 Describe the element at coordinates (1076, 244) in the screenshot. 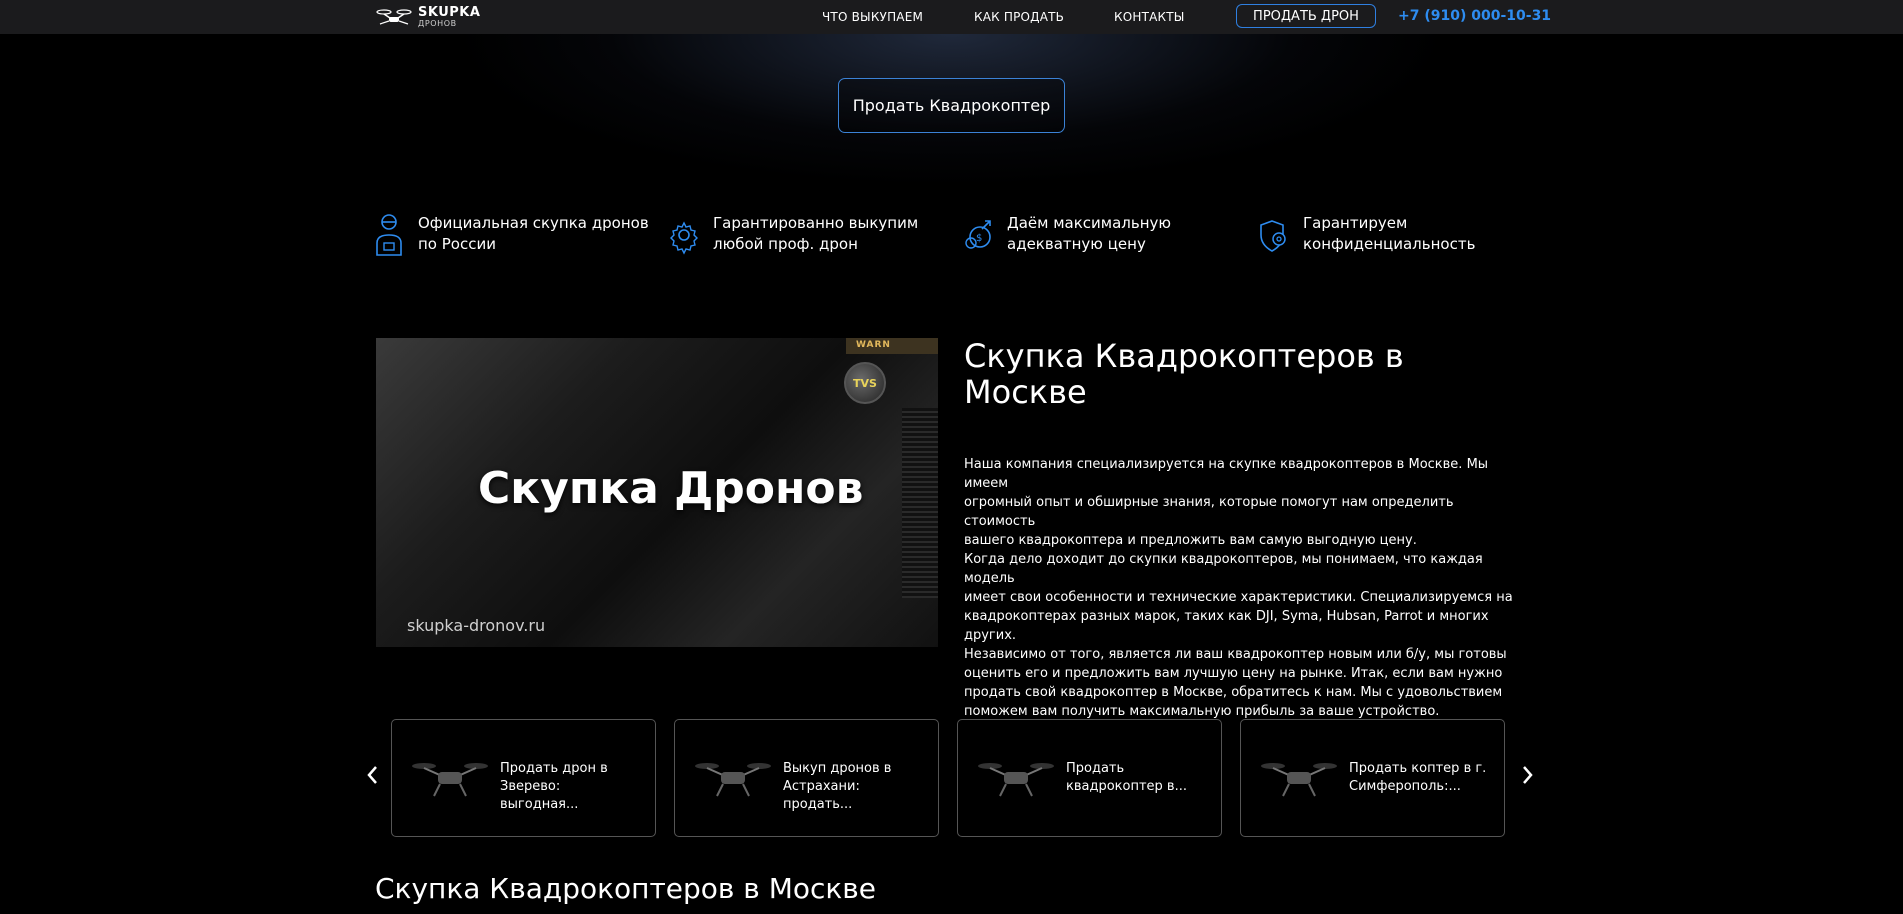

I see `feature-max-price-line2: адекватную цену` at that location.